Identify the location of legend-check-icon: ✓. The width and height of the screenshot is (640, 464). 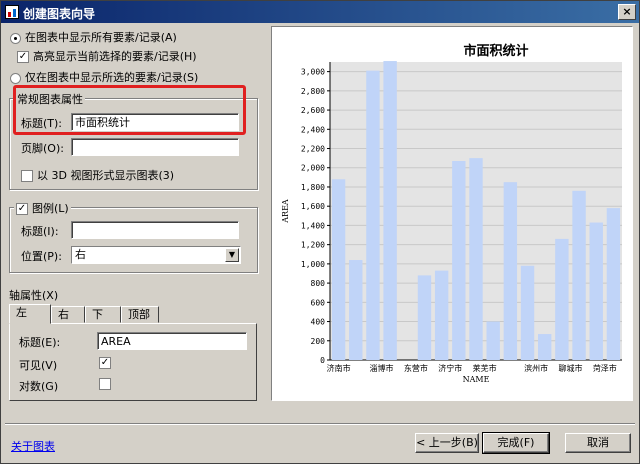
(22, 209).